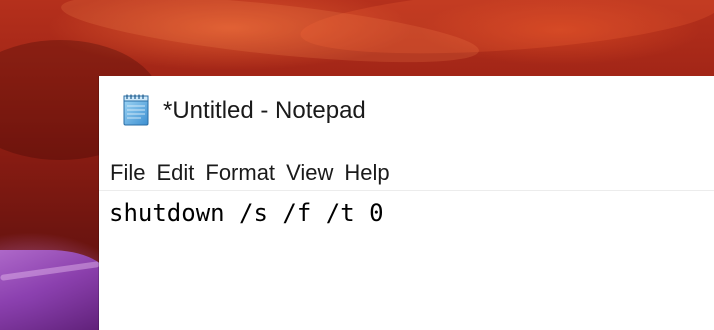 The width and height of the screenshot is (714, 330). What do you see at coordinates (240, 173) in the screenshot?
I see `menu-format: Format` at bounding box center [240, 173].